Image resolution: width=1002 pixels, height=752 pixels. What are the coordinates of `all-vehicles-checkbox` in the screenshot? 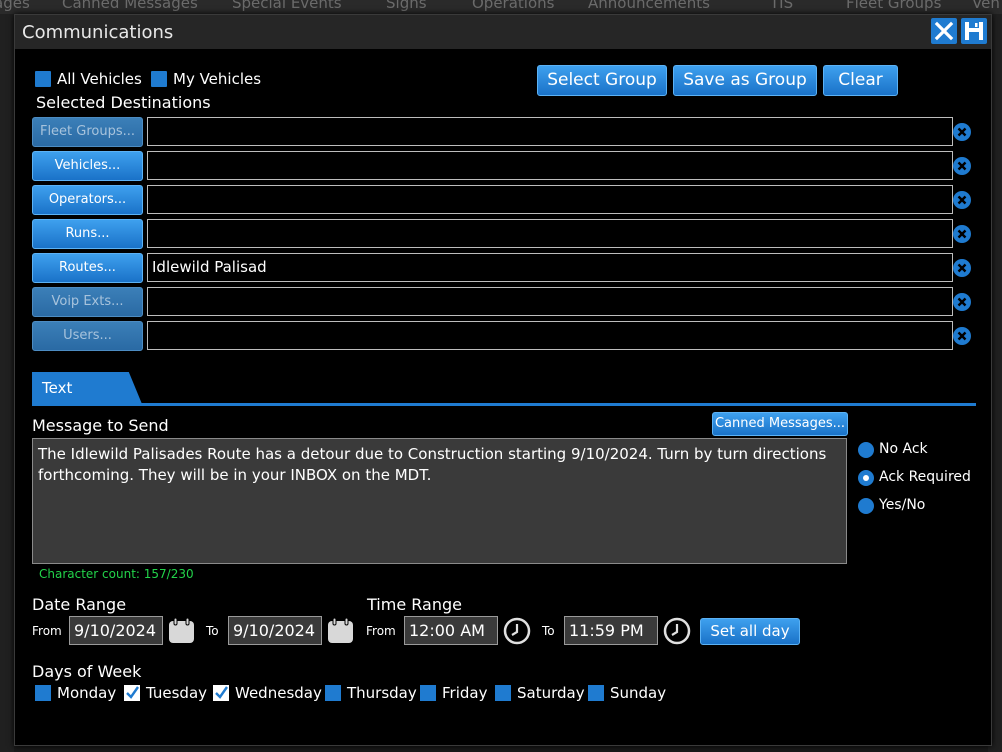 It's located at (43, 79).